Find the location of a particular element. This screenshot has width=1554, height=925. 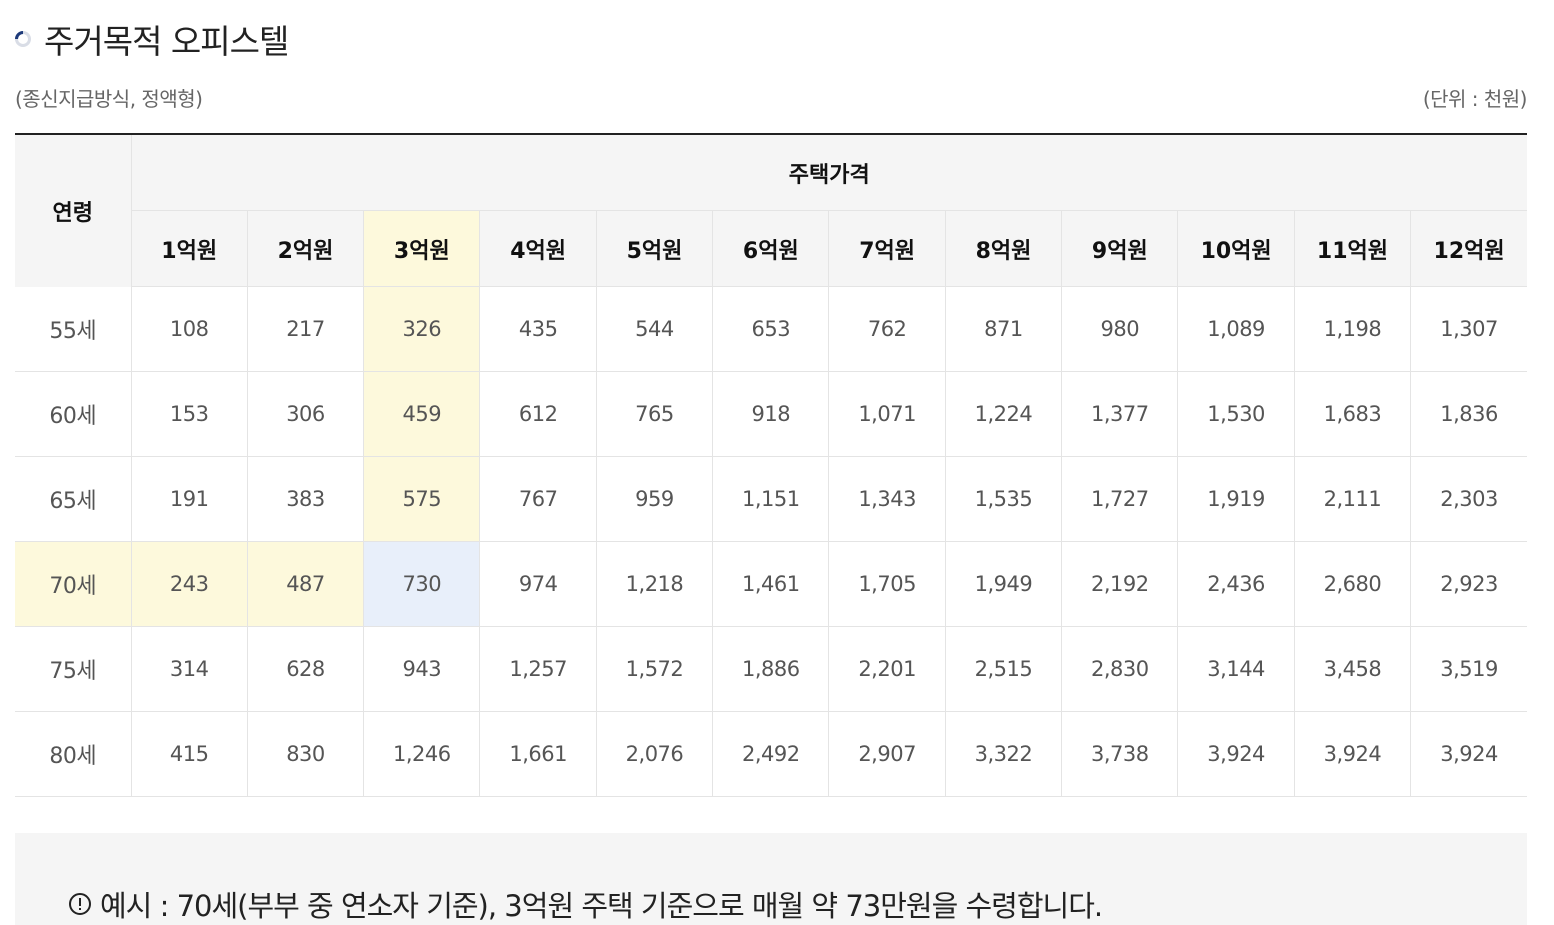

price-column-header: 10억원 is located at coordinates (1236, 248).